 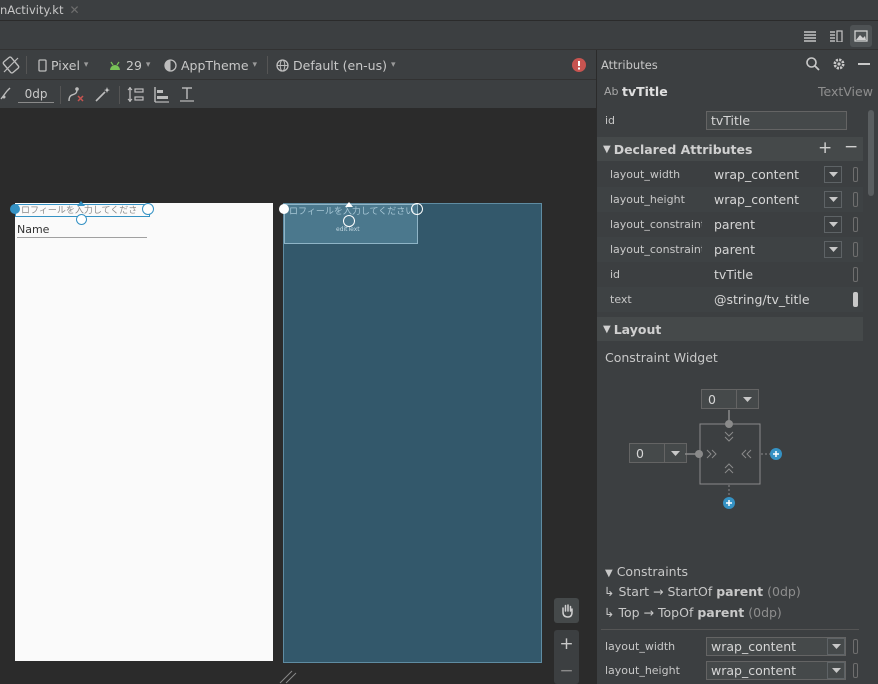 I want to click on edittext-underline, so click(x=82, y=237).